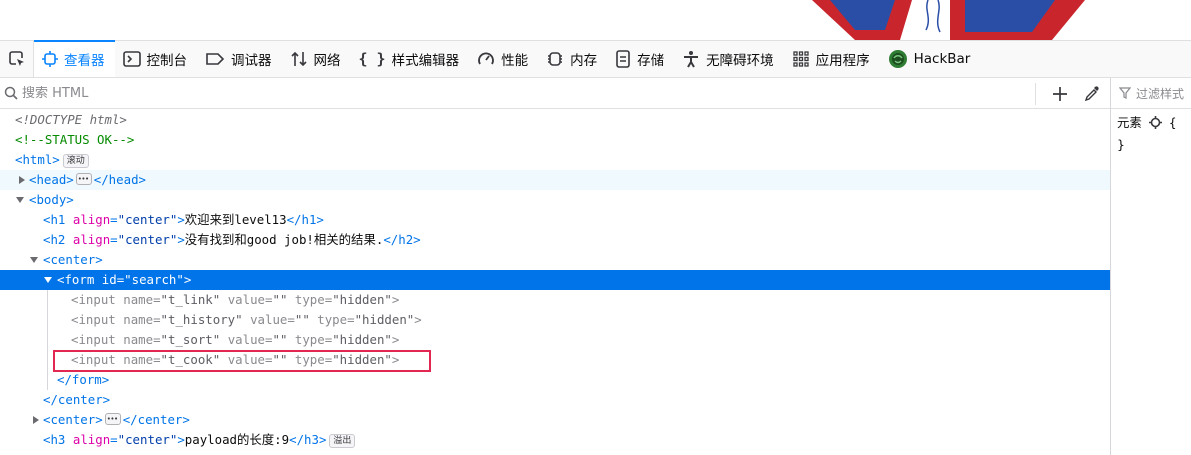 The height and width of the screenshot is (455, 1191). I want to click on html-tag: <html>, so click(37, 159).